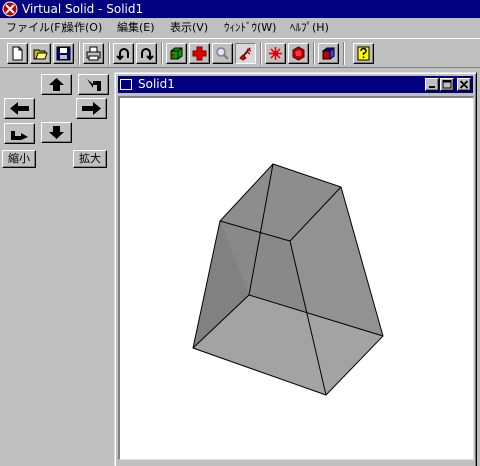 The height and width of the screenshot is (466, 480). I want to click on eraser-icon, so click(245, 54).